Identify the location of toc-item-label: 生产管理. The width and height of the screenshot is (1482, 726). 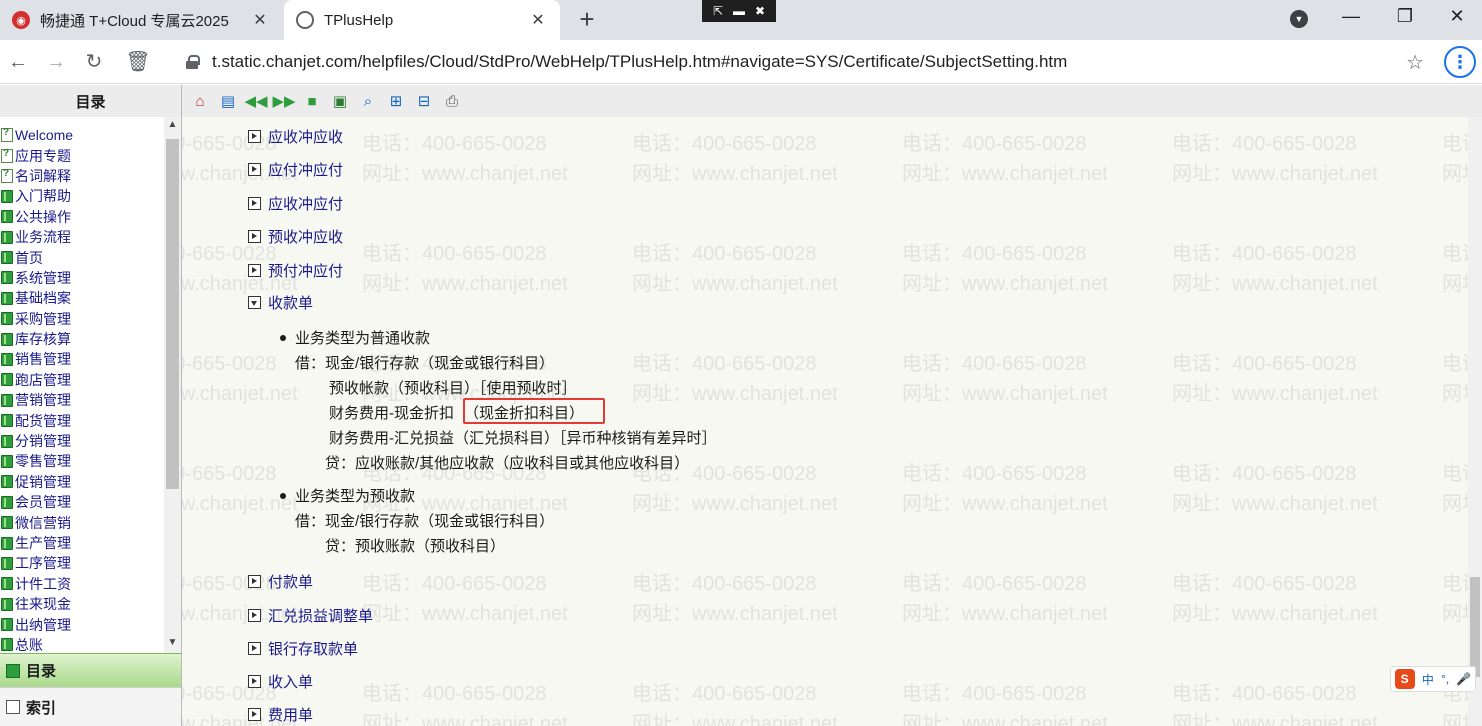
(43, 543).